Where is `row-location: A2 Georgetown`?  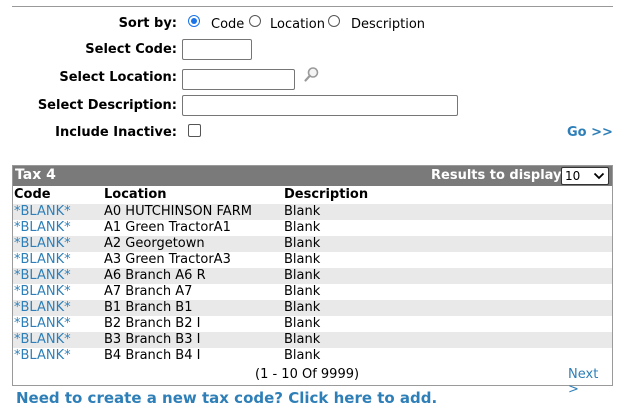
row-location: A2 Georgetown is located at coordinates (154, 243).